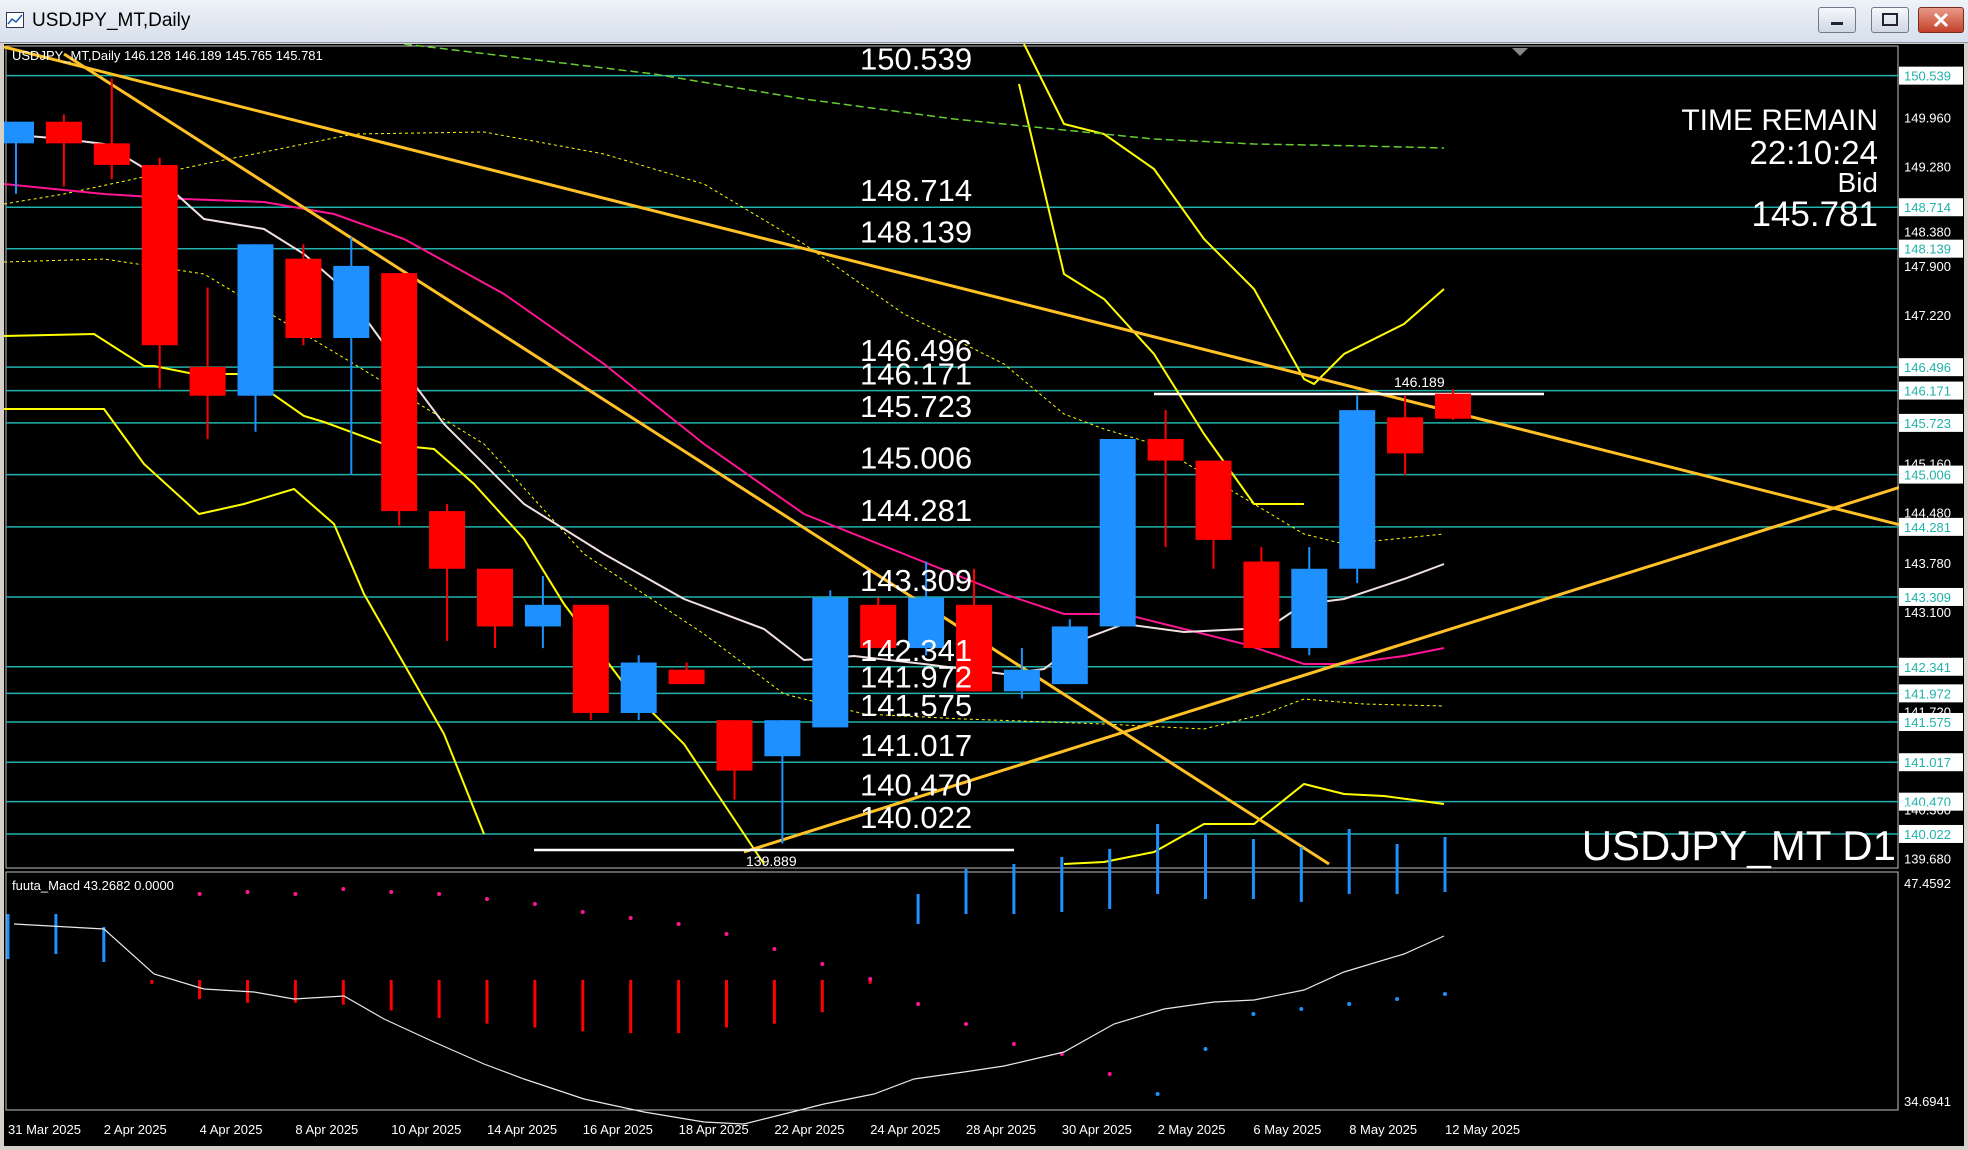 This screenshot has height=1150, width=1968. Describe the element at coordinates (916, 817) in the screenshot. I see `level-price-label: 140.022` at that location.